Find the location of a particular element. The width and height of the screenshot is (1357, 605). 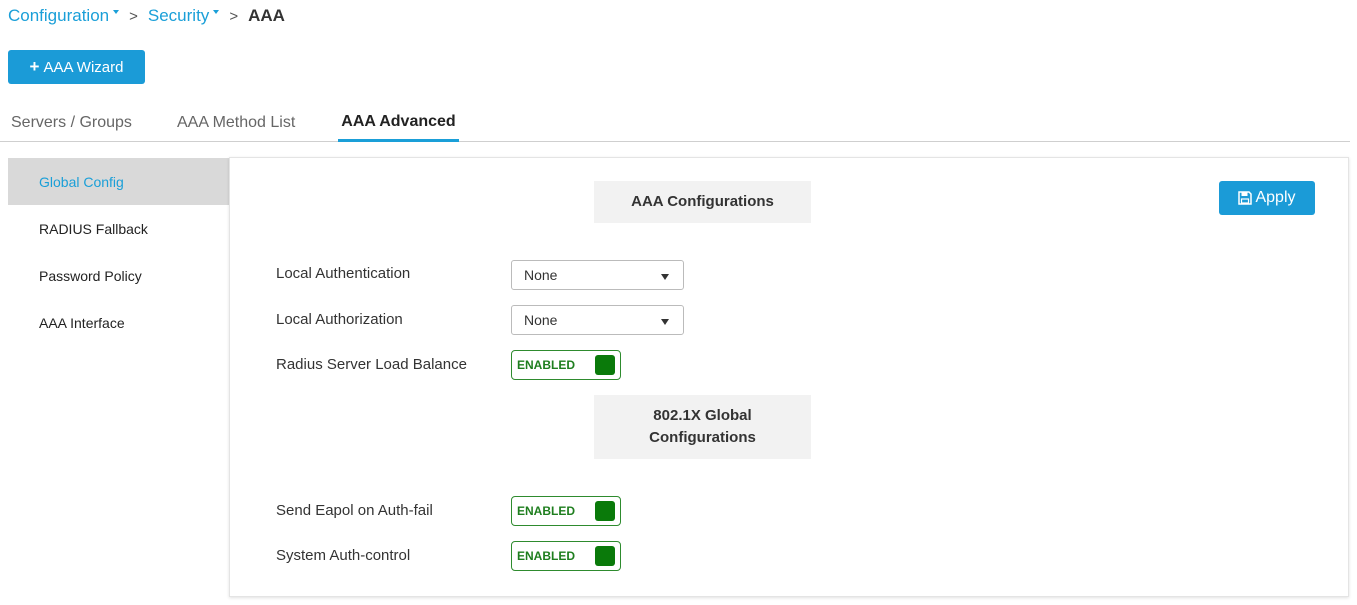

breadcrumb-security-label: Security is located at coordinates (178, 15).